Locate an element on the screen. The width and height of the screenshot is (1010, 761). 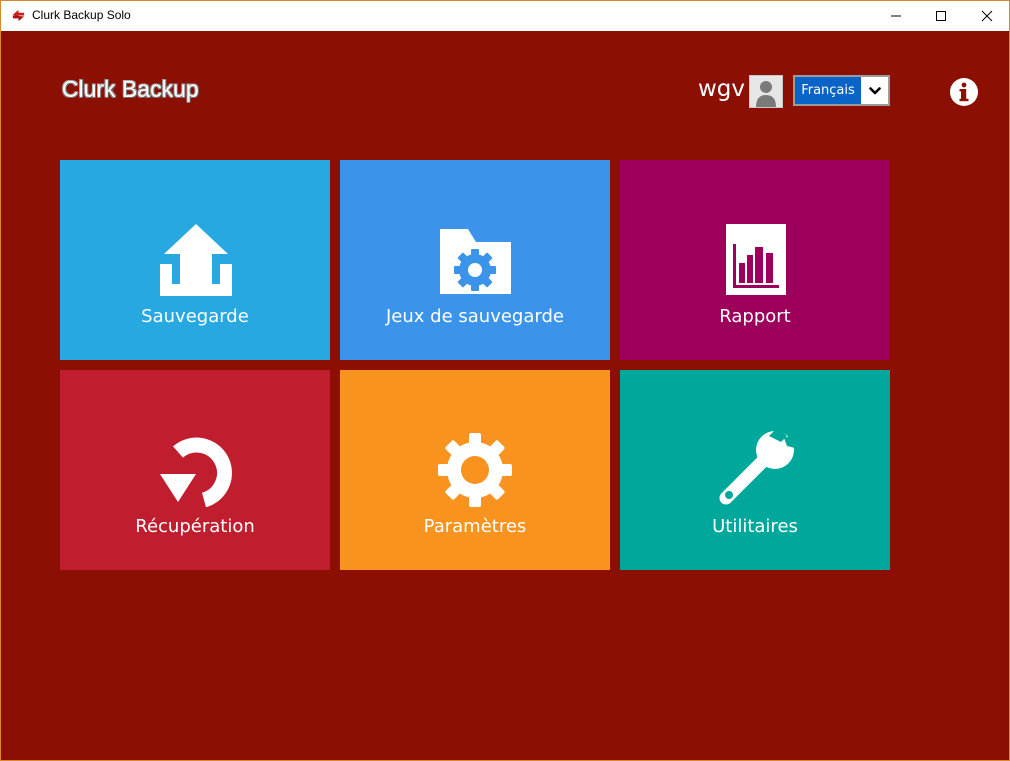
maximize-icon is located at coordinates (941, 16).